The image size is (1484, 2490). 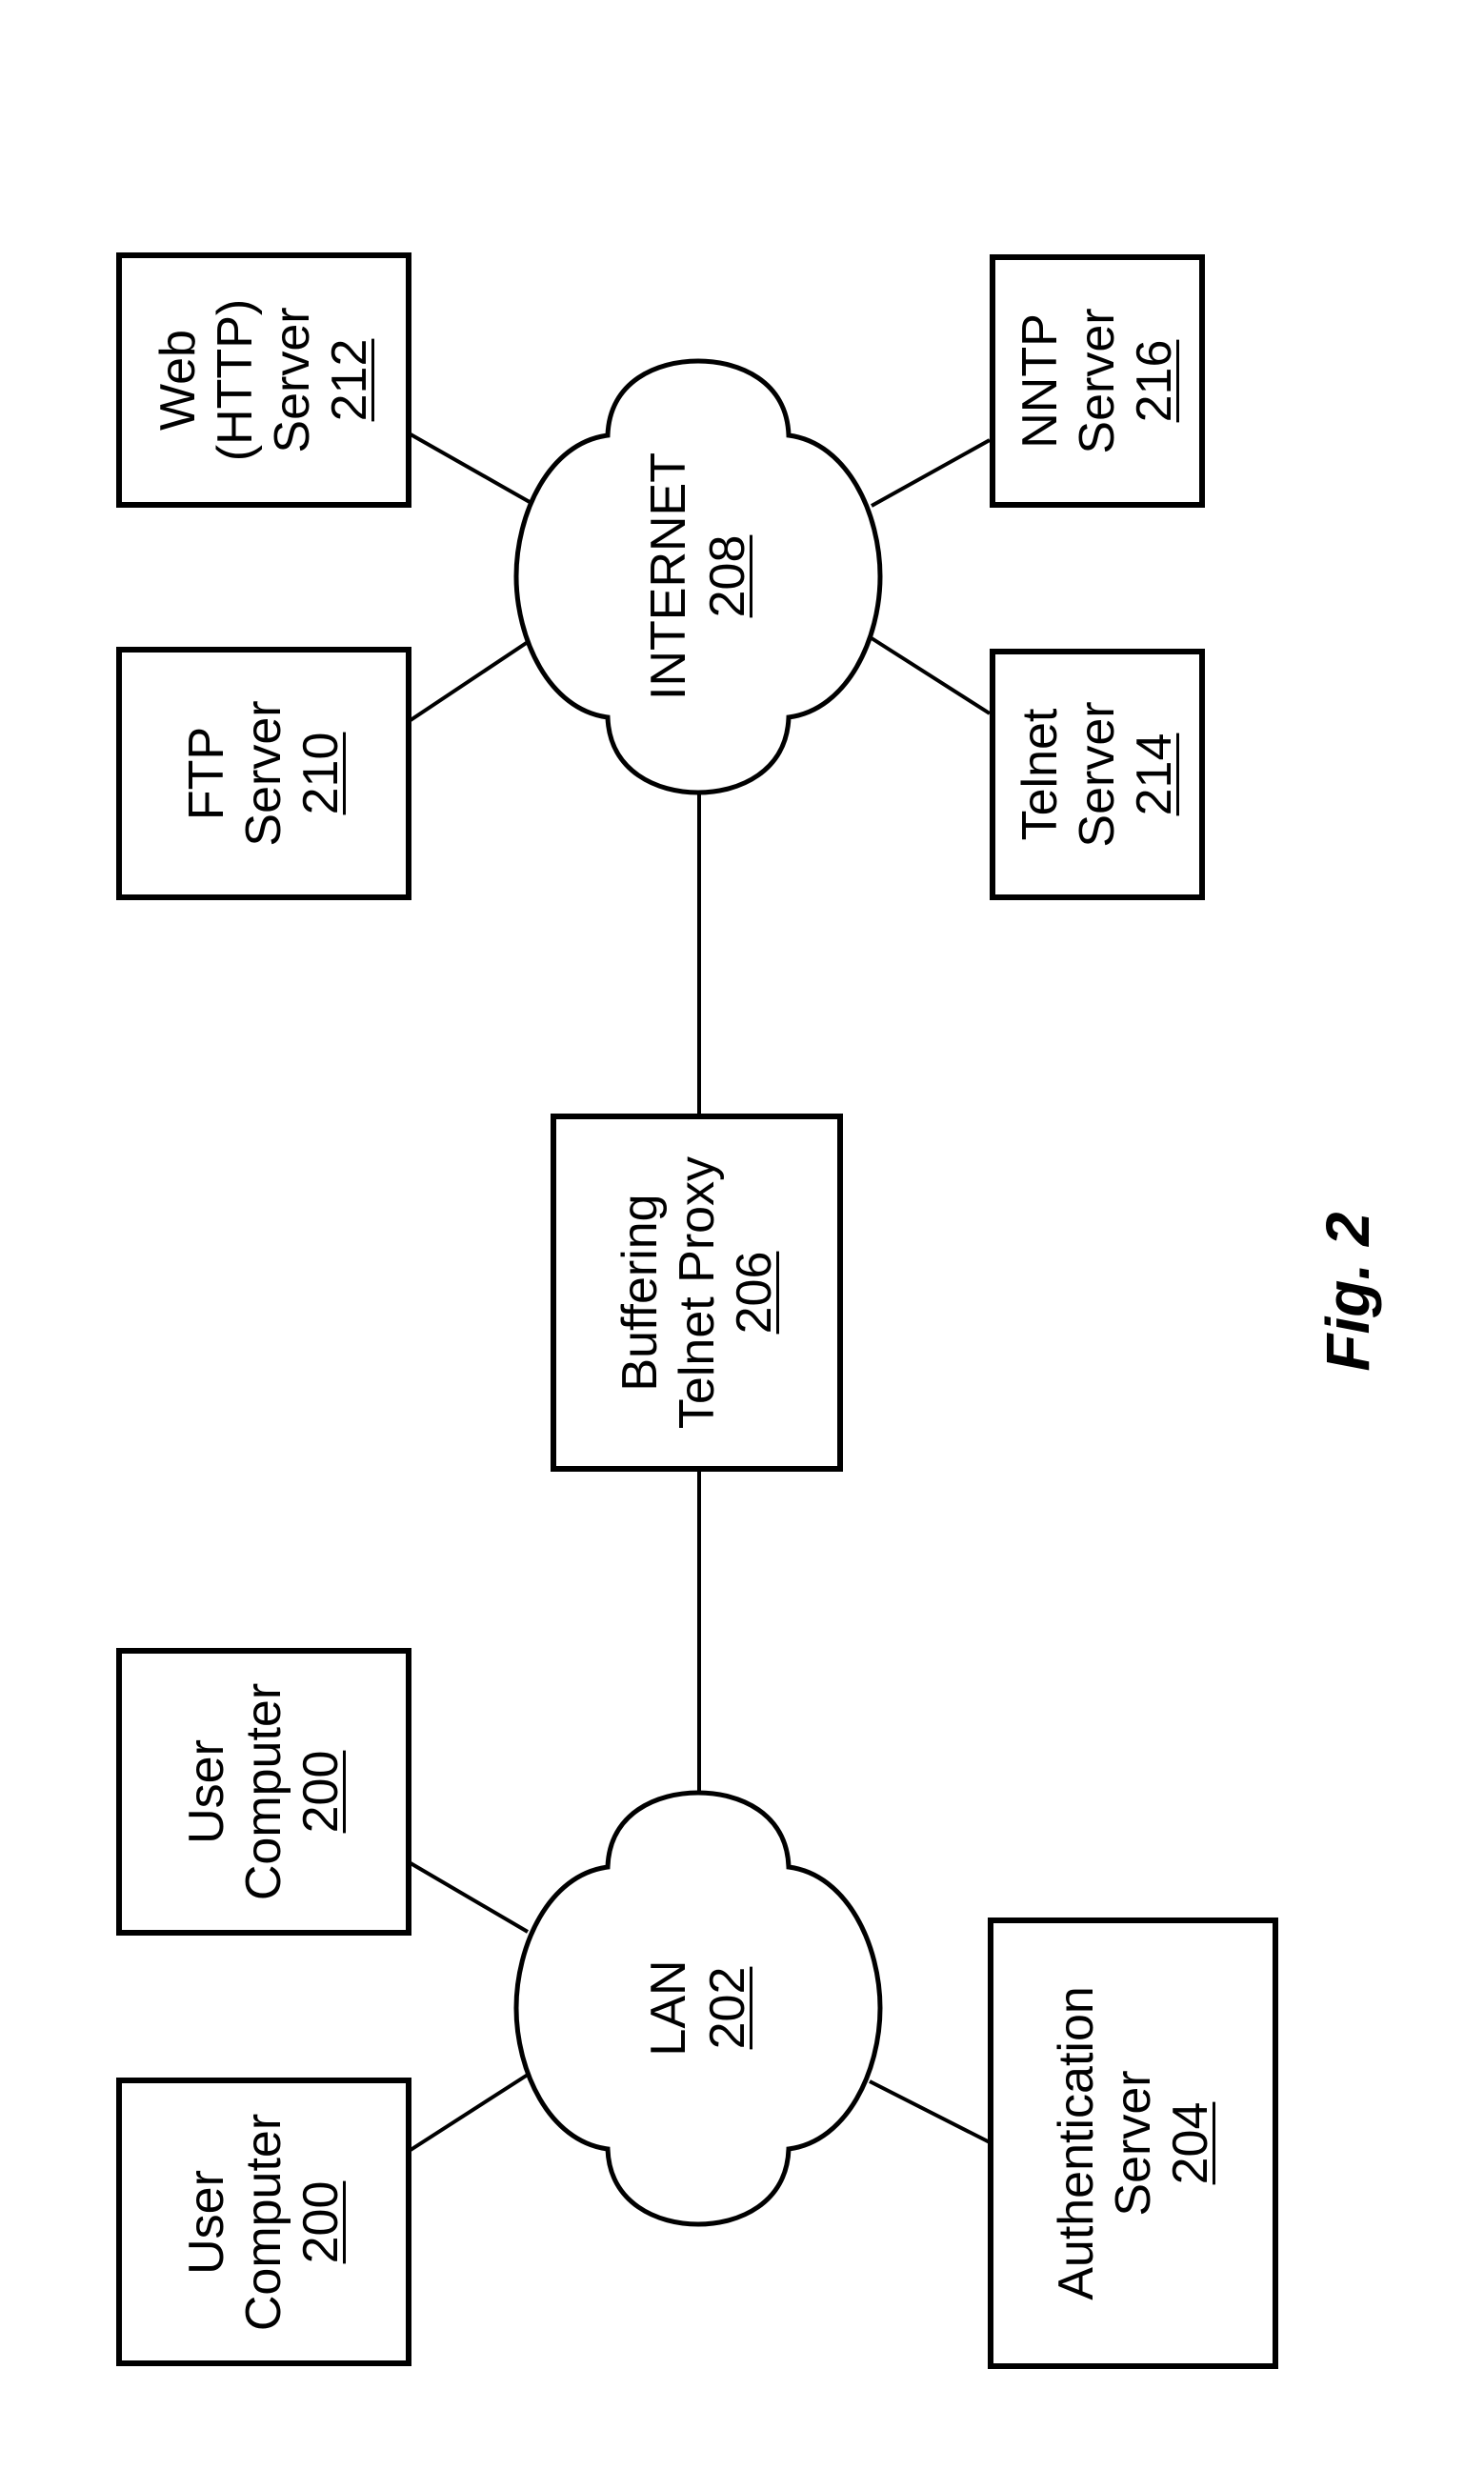 What do you see at coordinates (754, 1293) in the screenshot?
I see `telnet-proxy-ref-number: 206` at bounding box center [754, 1293].